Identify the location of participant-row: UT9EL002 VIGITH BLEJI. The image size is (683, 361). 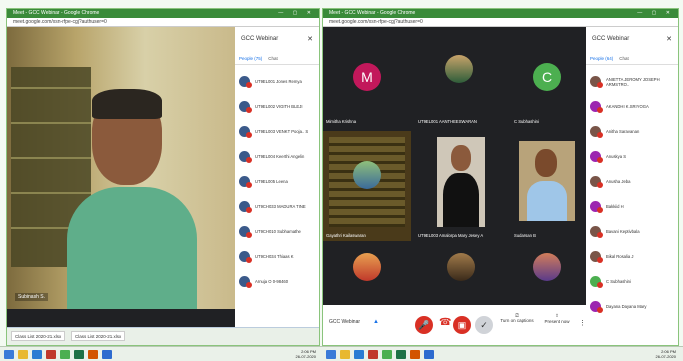
(279, 106).